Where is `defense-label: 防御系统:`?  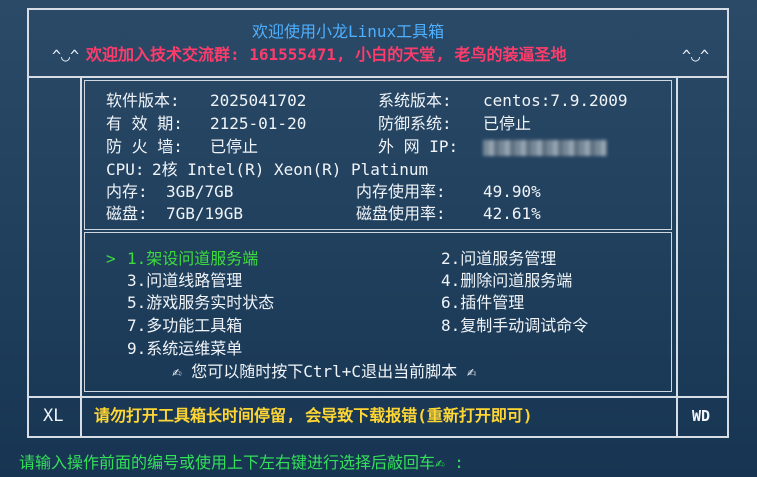
defense-label: 防御系统: is located at coordinates (415, 123).